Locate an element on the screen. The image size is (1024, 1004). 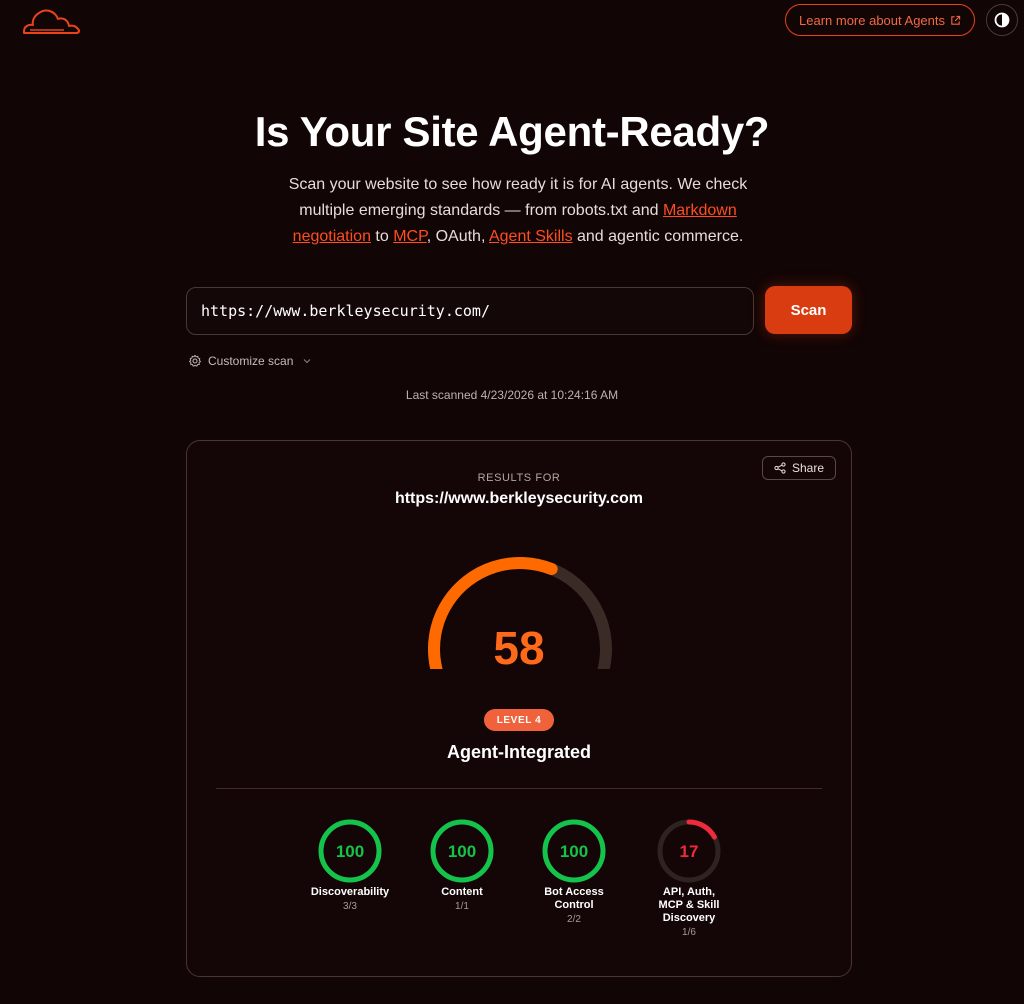
metric-ring: 17 is located at coordinates (689, 851).